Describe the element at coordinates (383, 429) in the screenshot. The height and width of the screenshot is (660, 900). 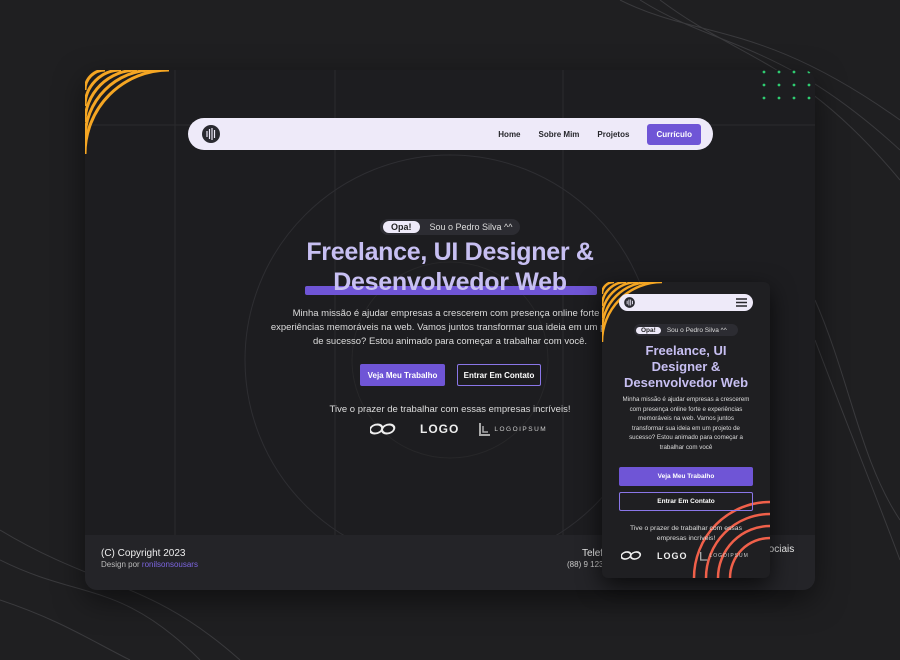
I see `infinity-logo-icon` at that location.